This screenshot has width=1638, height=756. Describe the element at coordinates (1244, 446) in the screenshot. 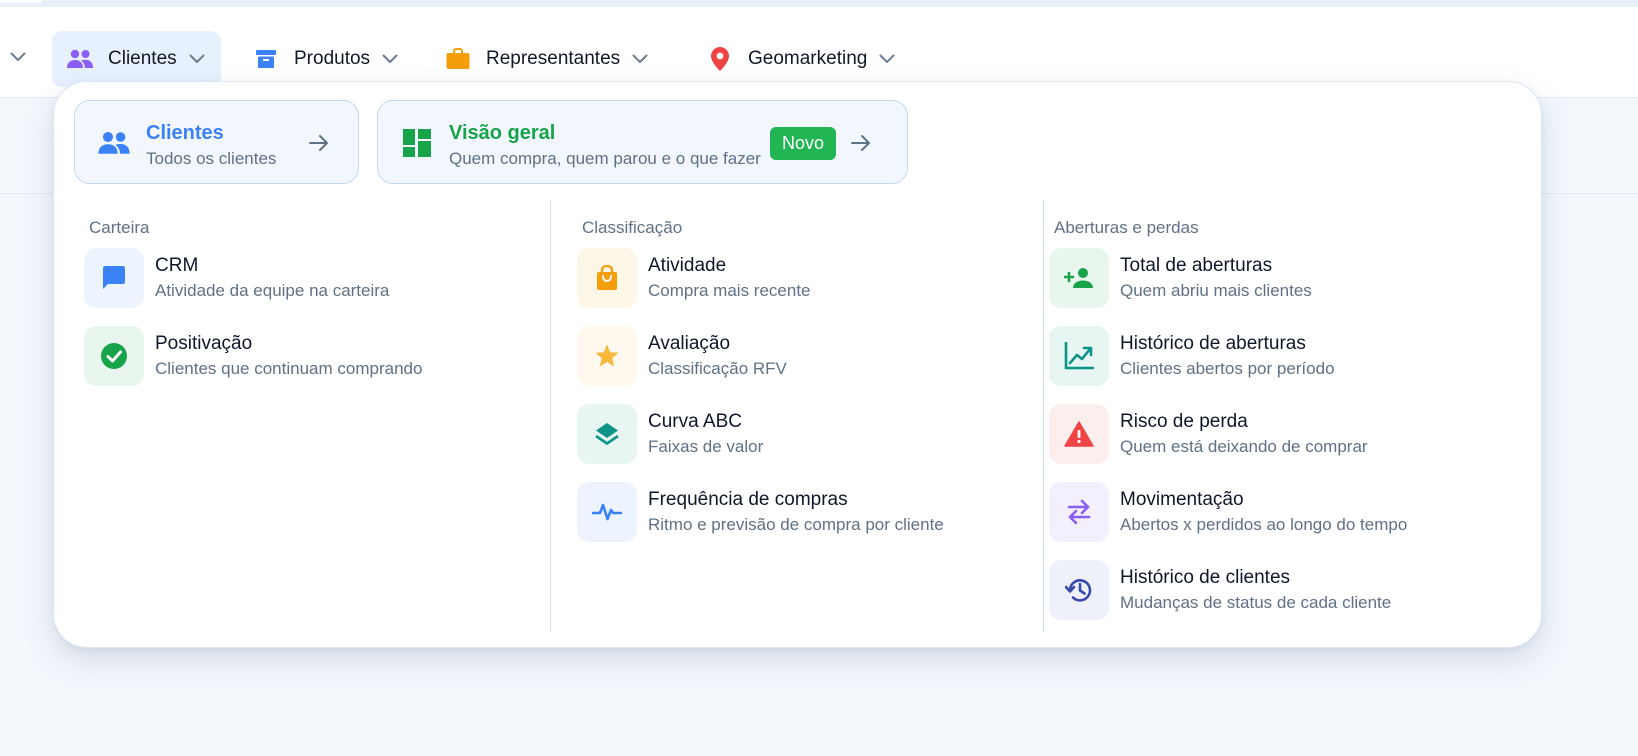

I see `menu-item-desc: Quem está deixando de comprar` at that location.